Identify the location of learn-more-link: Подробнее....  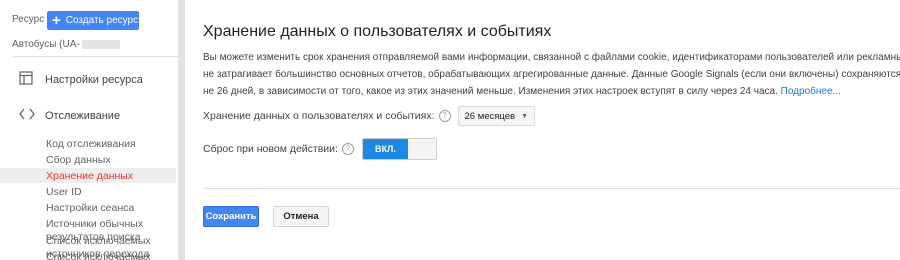
(811, 91).